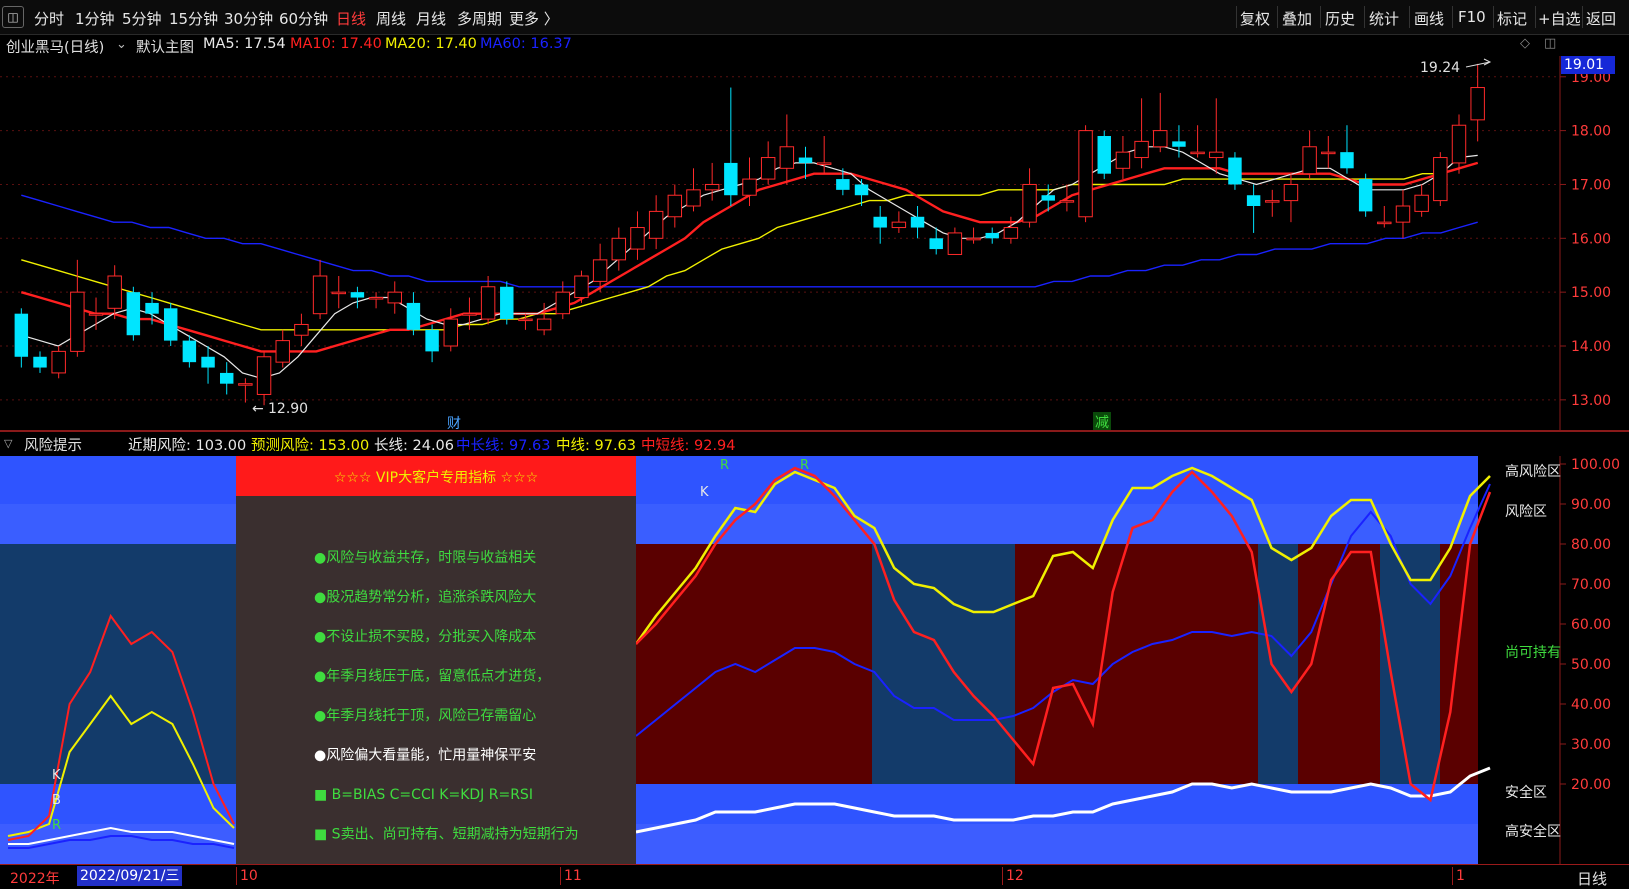 The image size is (1629, 889). Describe the element at coordinates (503, 446) in the screenshot. I see `stat-mid-long: 中长线: 97.63` at that location.